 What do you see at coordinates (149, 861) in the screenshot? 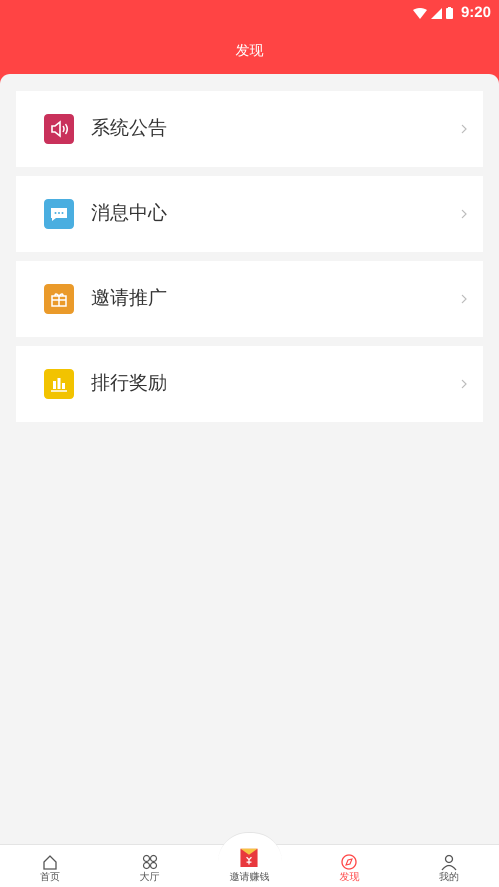
I see `grid-icon` at bounding box center [149, 861].